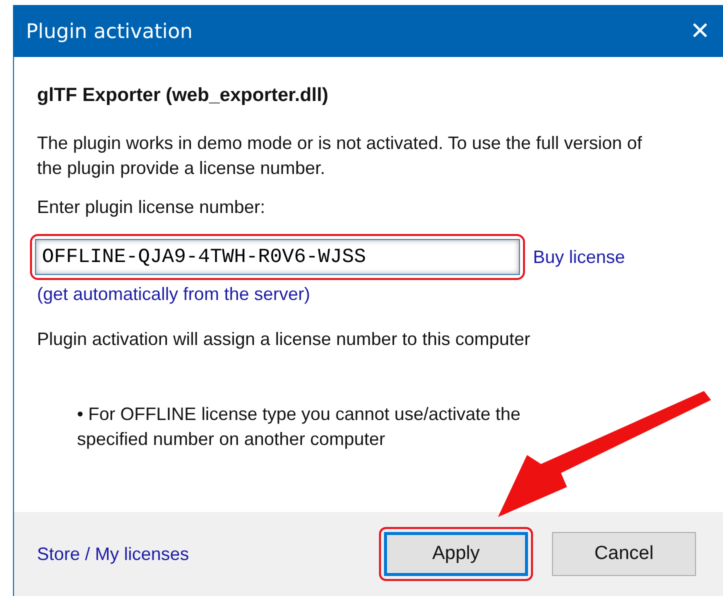 This screenshot has height=596, width=723. I want to click on store-link: Store / My licenses, so click(113, 554).